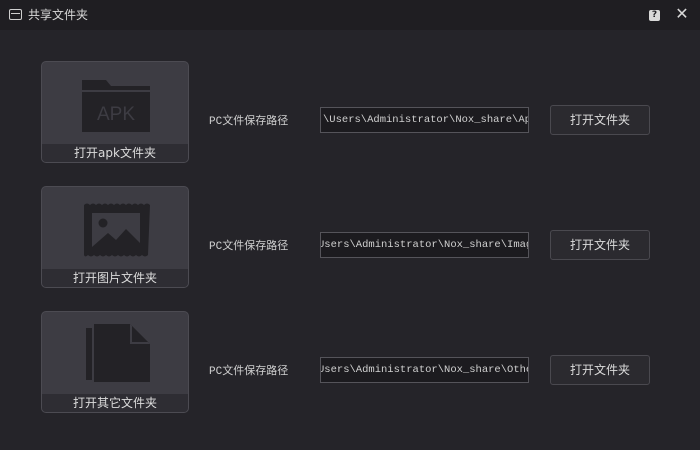 Image resolution: width=700 pixels, height=450 pixels. I want to click on image-icon, so click(117, 230).